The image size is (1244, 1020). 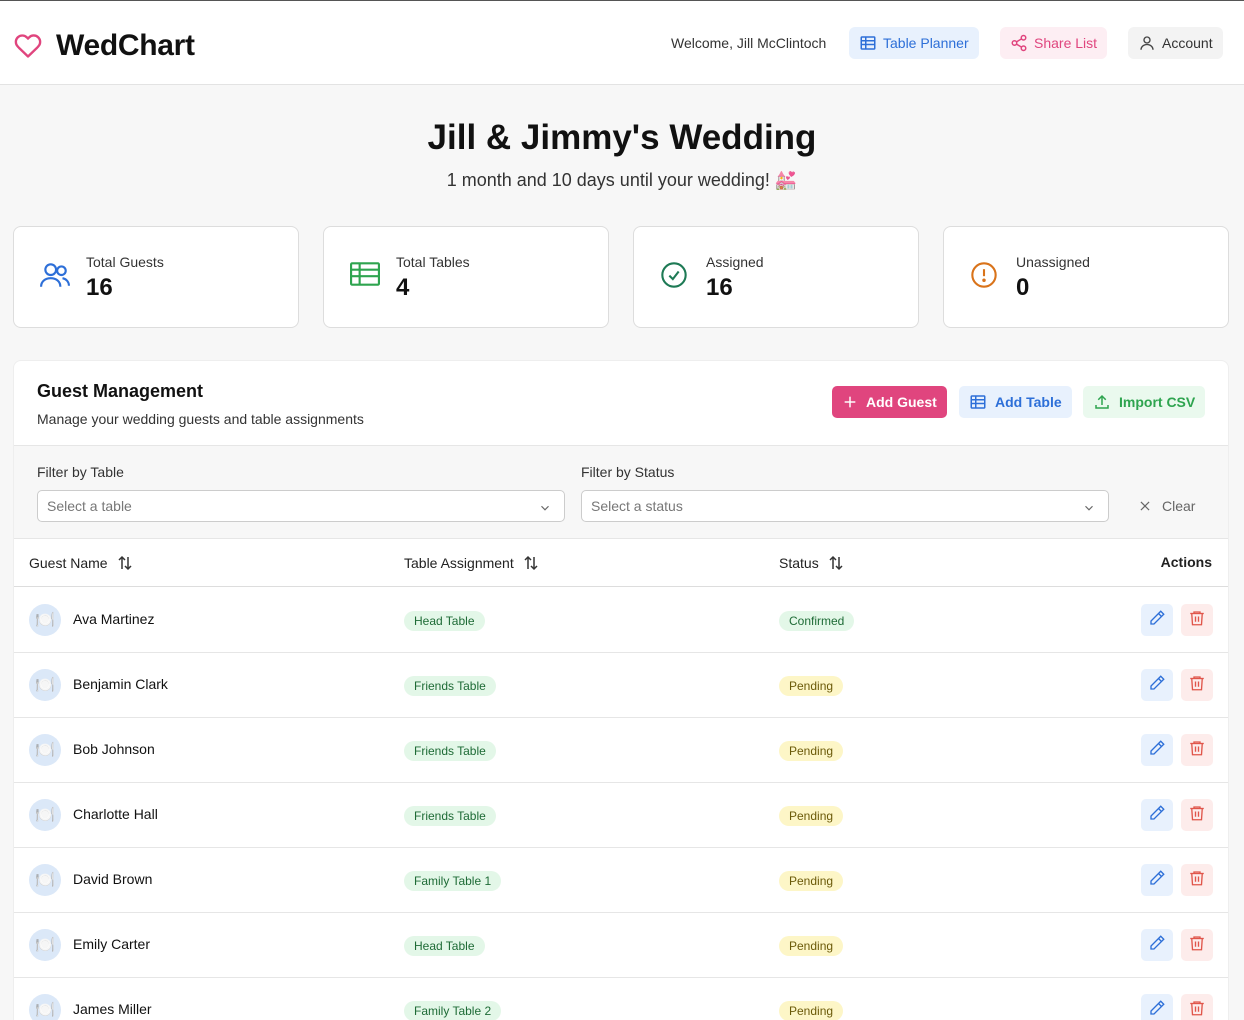 What do you see at coordinates (1066, 43) in the screenshot?
I see `share-list-label: Share List` at bounding box center [1066, 43].